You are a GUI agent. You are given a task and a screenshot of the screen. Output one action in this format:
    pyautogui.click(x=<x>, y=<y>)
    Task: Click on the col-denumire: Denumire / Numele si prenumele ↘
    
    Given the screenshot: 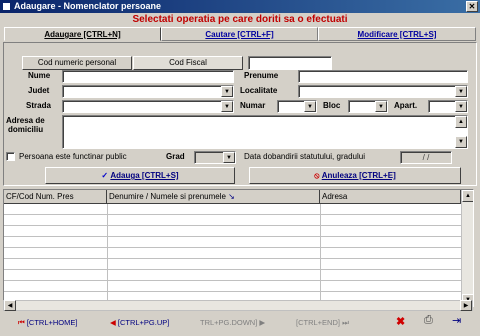 What is the action you would take?
    pyautogui.click(x=213, y=196)
    